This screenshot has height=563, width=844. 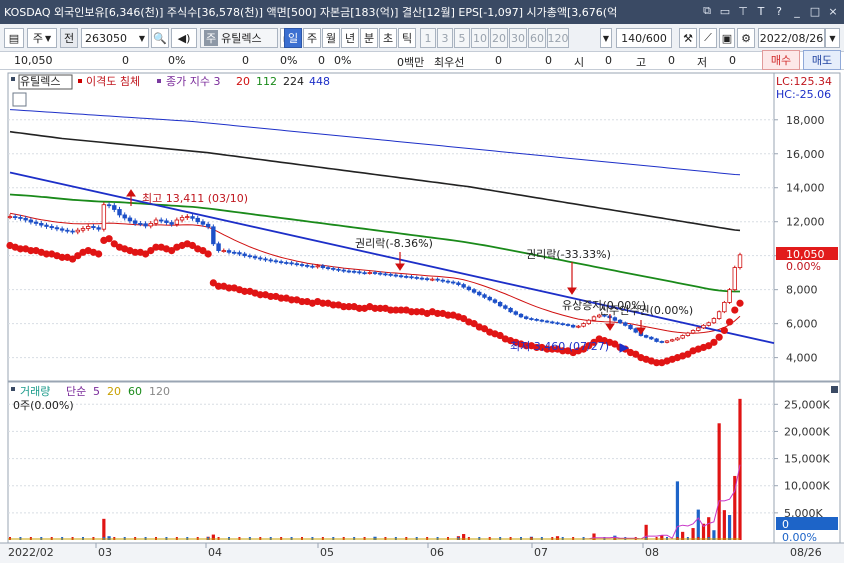 What do you see at coordinates (245, 60) in the screenshot?
I see `volume-value: 0` at bounding box center [245, 60].